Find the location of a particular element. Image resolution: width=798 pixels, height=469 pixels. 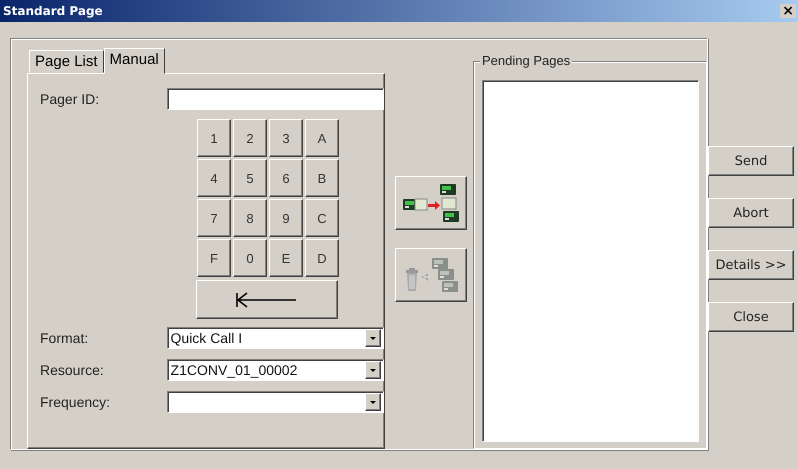

tab: Manual is located at coordinates (134, 61).